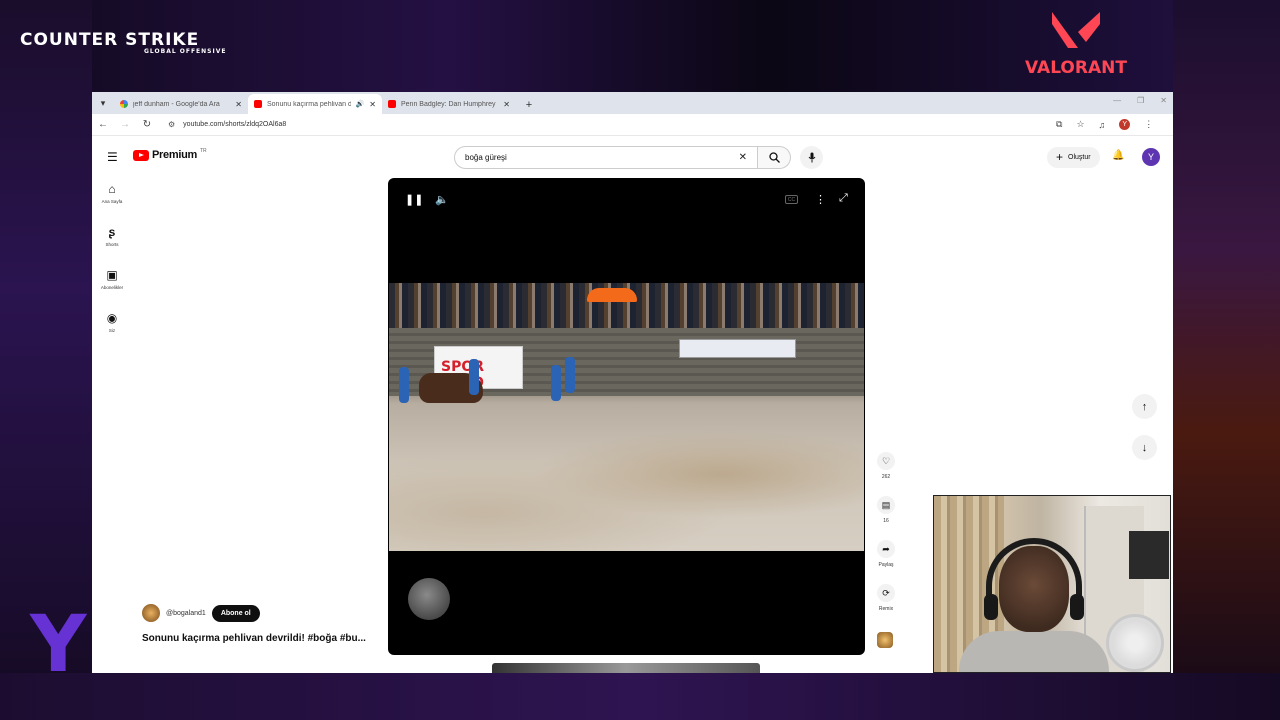 The width and height of the screenshot is (1280, 720). What do you see at coordinates (886, 565) in the screenshot?
I see `share-label: Paylaş` at bounding box center [886, 565].